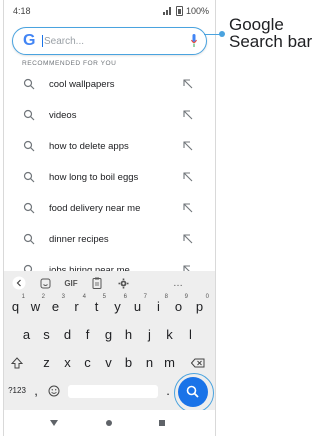  What do you see at coordinates (42, 41) in the screenshot?
I see `text-cursor` at bounding box center [42, 41].